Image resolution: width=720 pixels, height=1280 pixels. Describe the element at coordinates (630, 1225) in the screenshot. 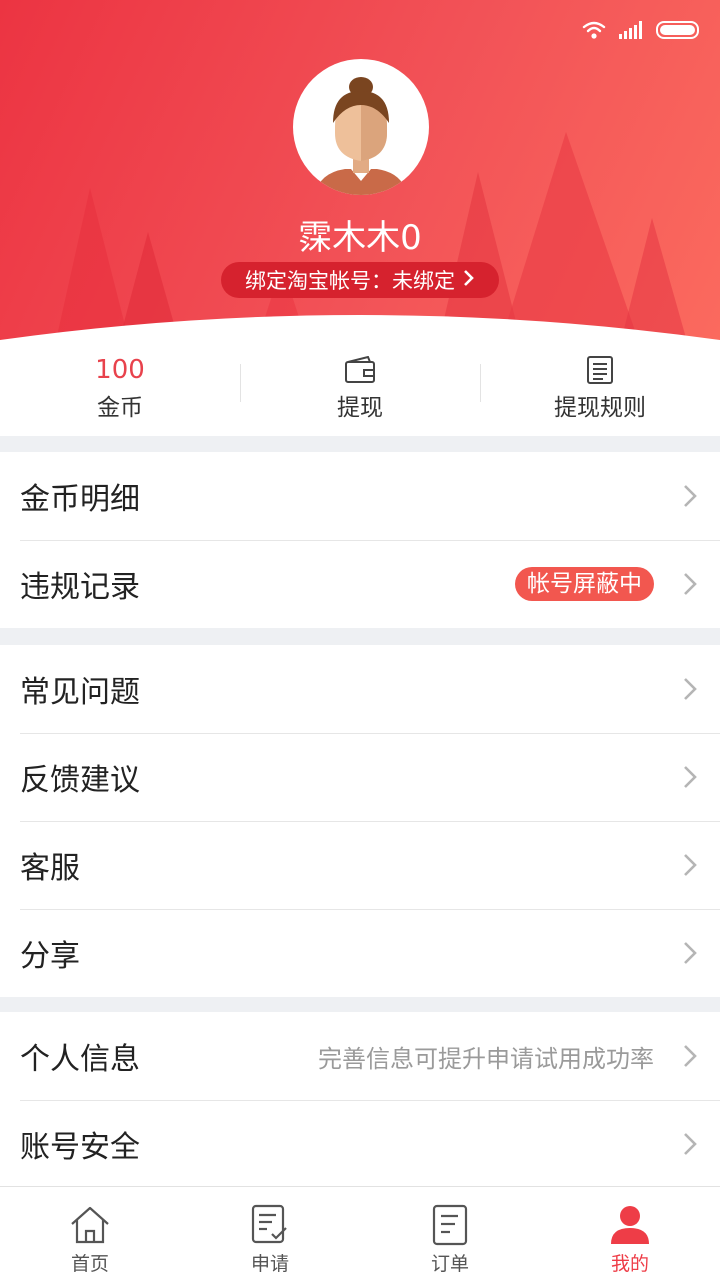

I see `person-icon` at that location.